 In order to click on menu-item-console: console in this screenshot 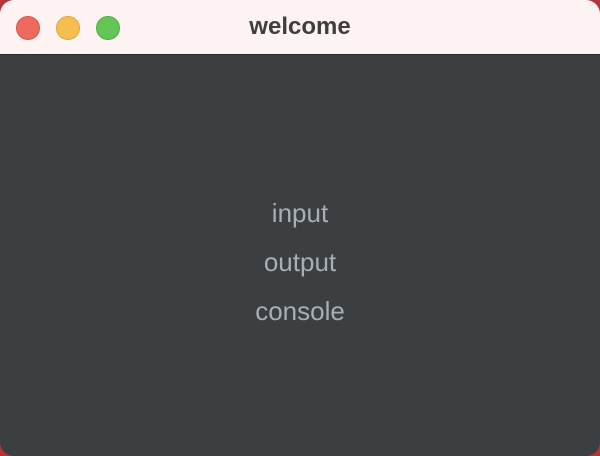, I will do `click(300, 311)`.